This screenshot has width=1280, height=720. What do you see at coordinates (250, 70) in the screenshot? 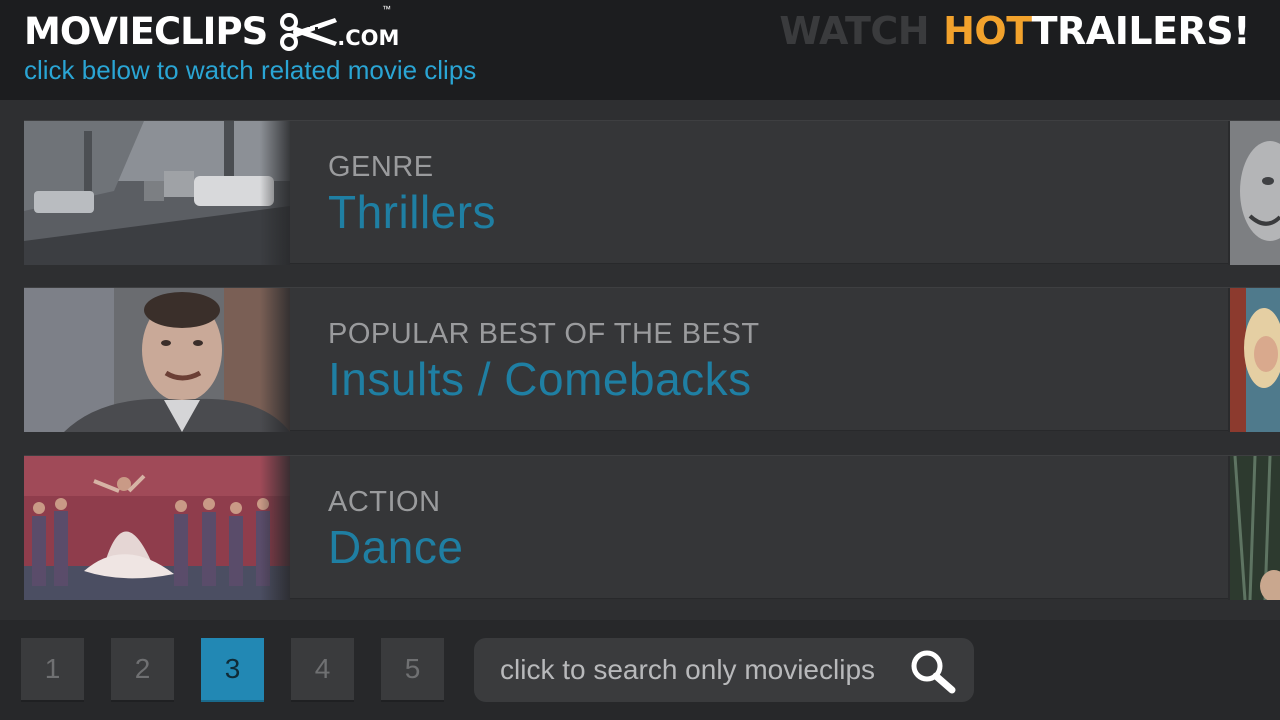
I see `tagline: click below to watch related movie clips` at bounding box center [250, 70].